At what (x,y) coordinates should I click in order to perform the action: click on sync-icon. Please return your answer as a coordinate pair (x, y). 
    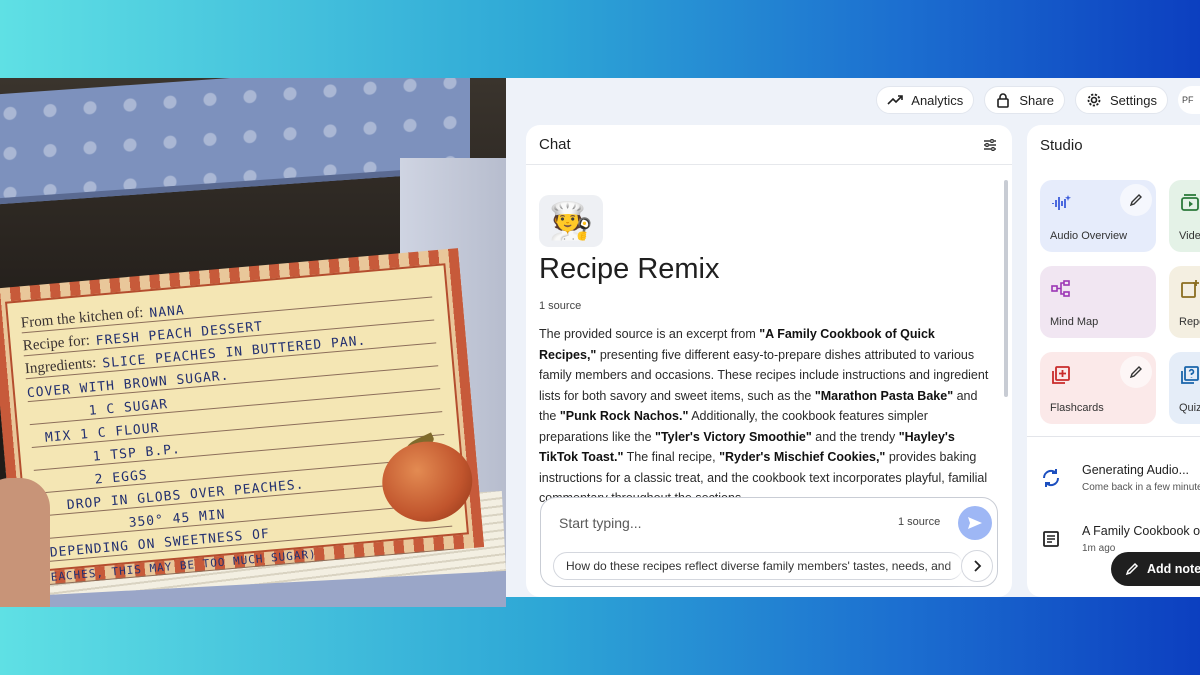
    Looking at the image, I should click on (1051, 478).